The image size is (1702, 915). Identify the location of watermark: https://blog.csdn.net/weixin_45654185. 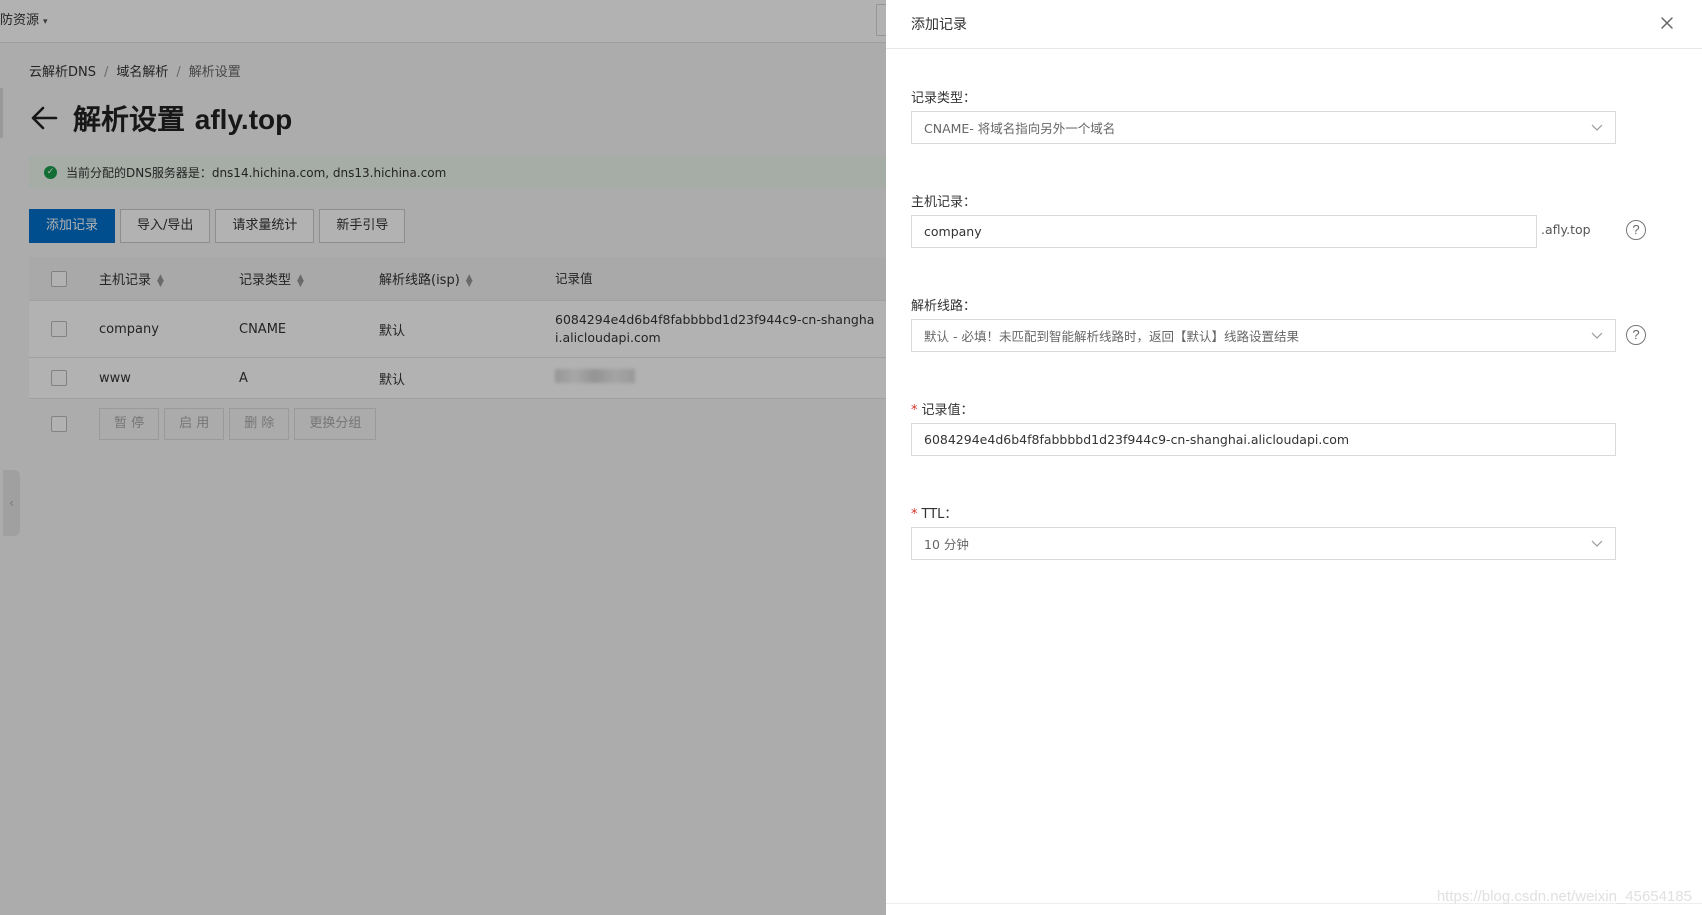
(1564, 896).